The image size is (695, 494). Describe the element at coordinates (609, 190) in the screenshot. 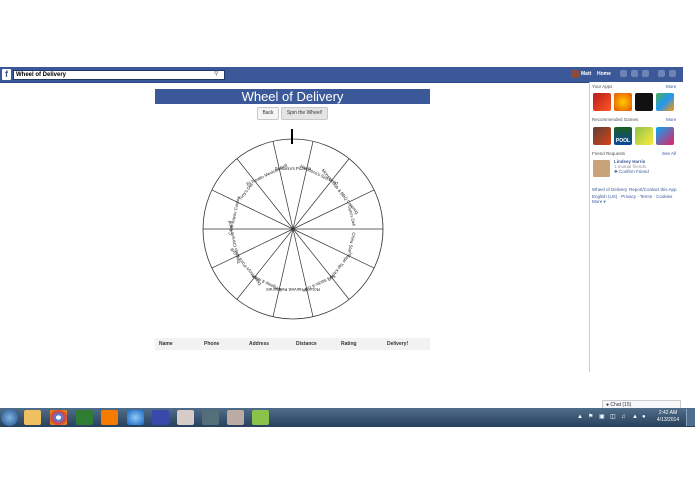

I see `app-name-link: Wheel of Delivery` at that location.